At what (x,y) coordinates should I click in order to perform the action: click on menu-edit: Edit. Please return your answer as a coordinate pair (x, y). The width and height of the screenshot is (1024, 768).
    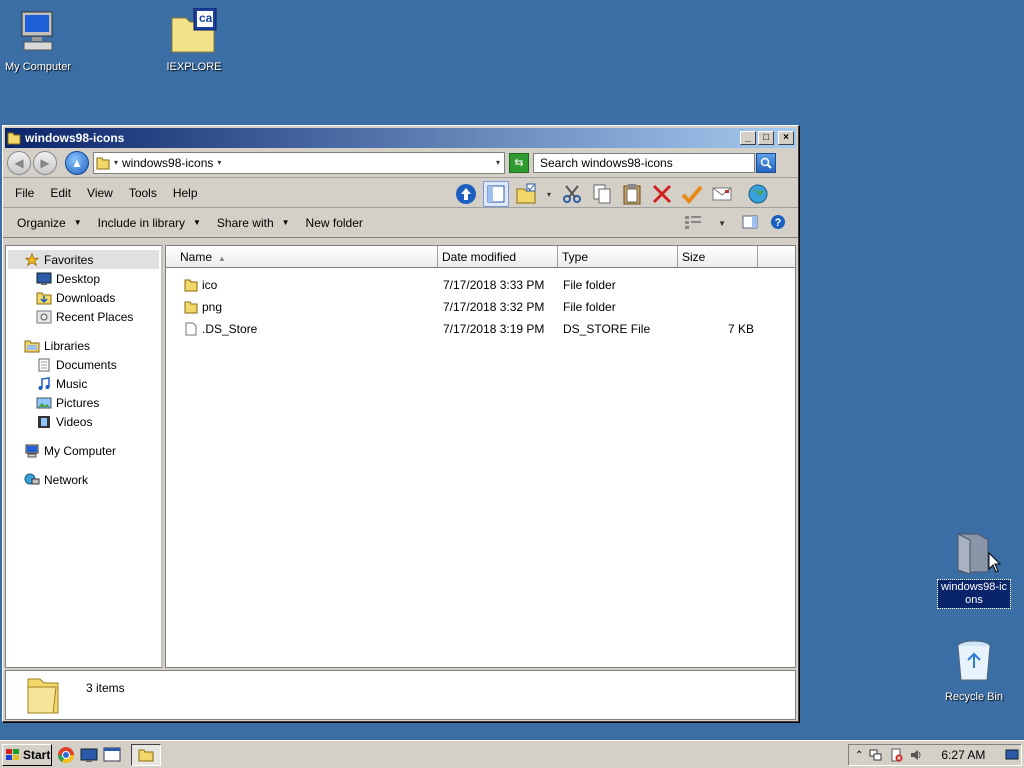
    Looking at the image, I should click on (60, 193).